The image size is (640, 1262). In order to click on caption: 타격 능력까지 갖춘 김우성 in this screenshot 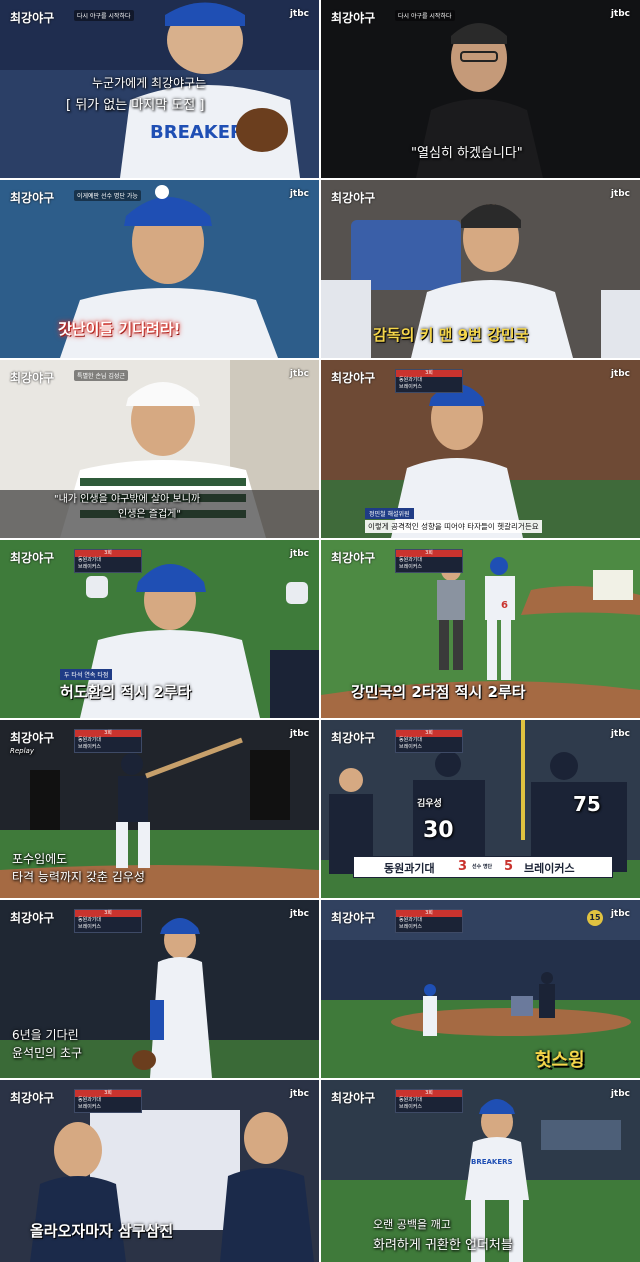, I will do `click(78, 877)`.